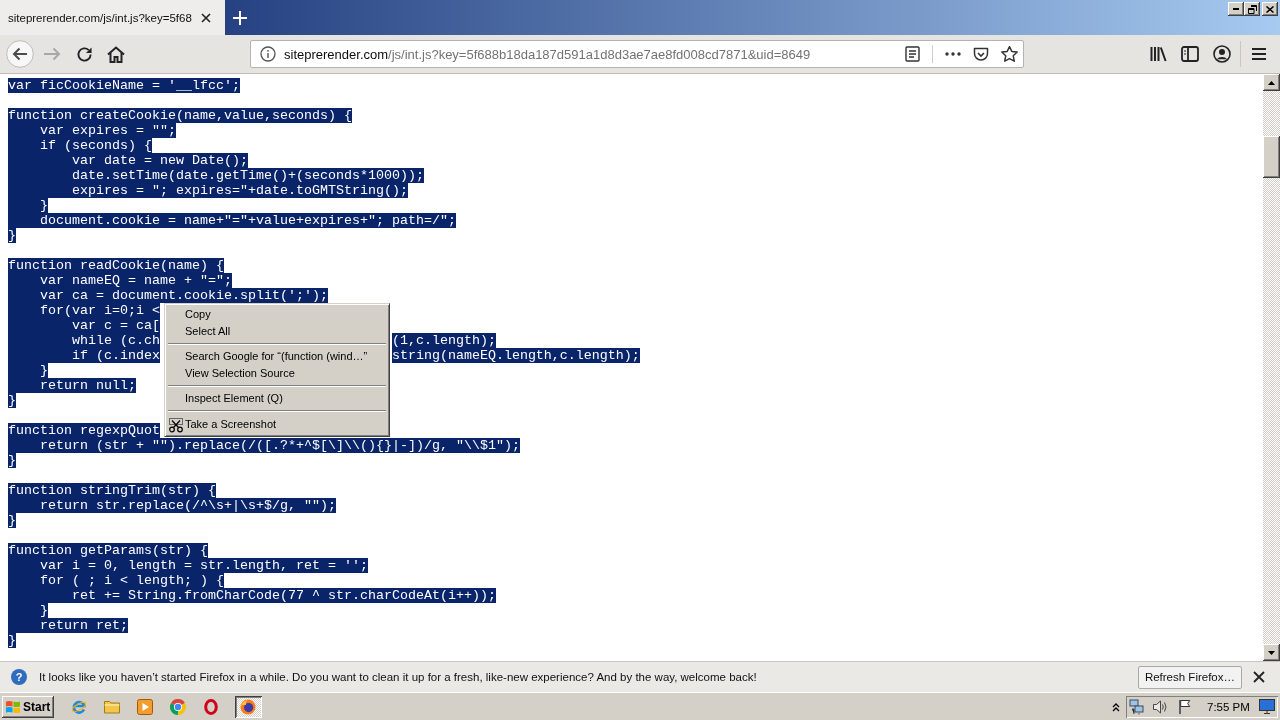 The image size is (1280, 720). What do you see at coordinates (84, 54) in the screenshot?
I see `circular-arrow-icon` at bounding box center [84, 54].